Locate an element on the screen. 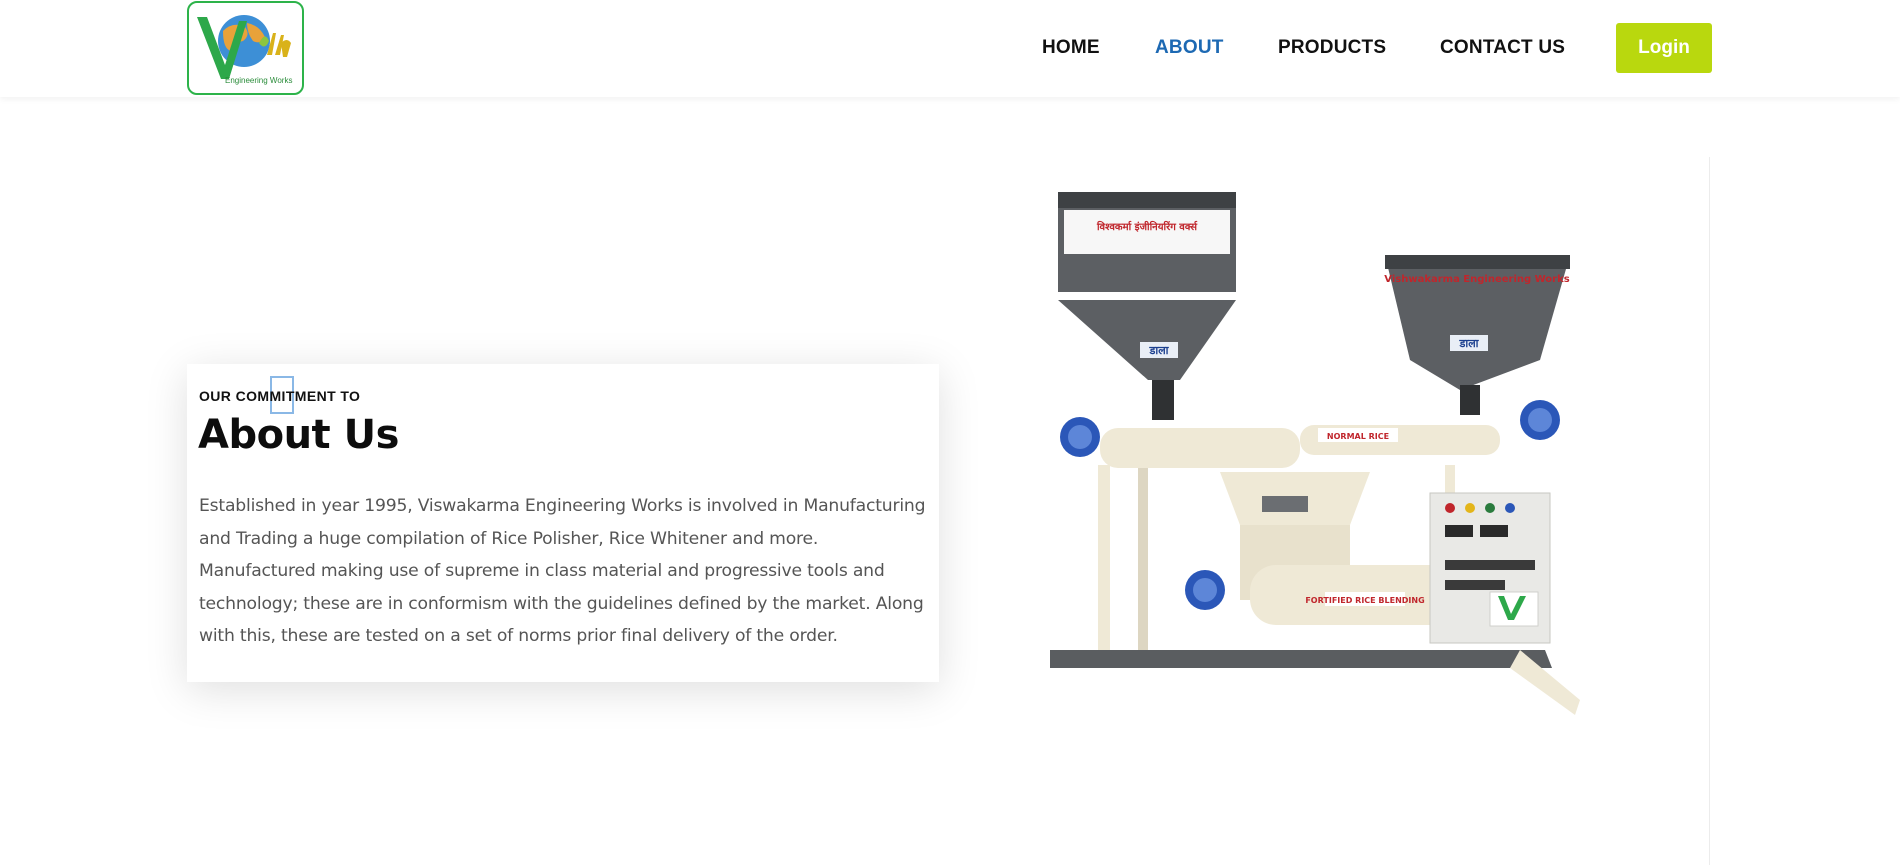 The width and height of the screenshot is (1900, 865). logo-caption: Engineering Works is located at coordinates (259, 80).